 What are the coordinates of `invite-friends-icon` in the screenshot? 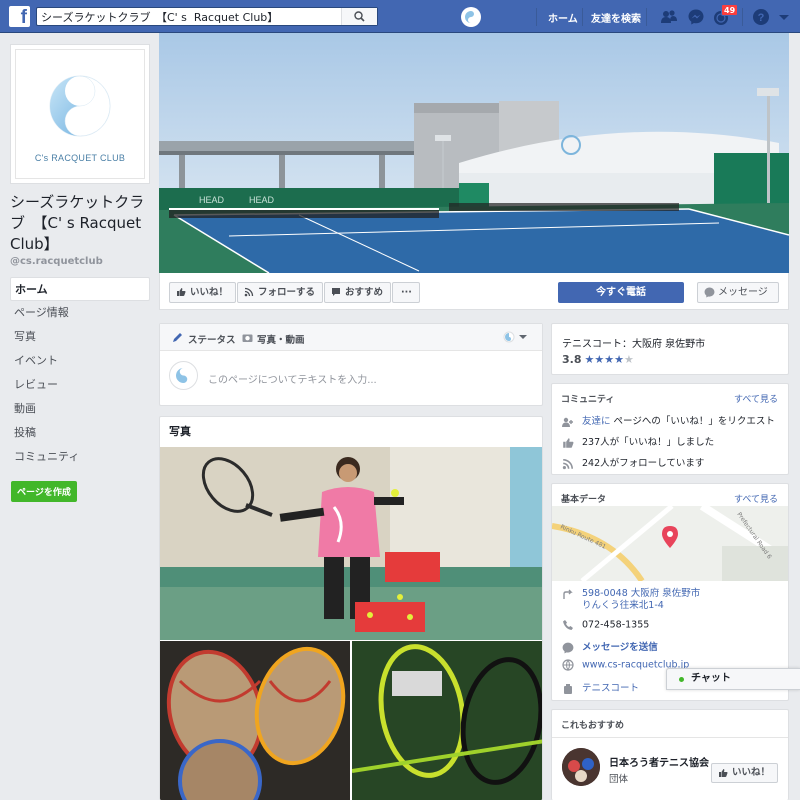 It's located at (567, 422).